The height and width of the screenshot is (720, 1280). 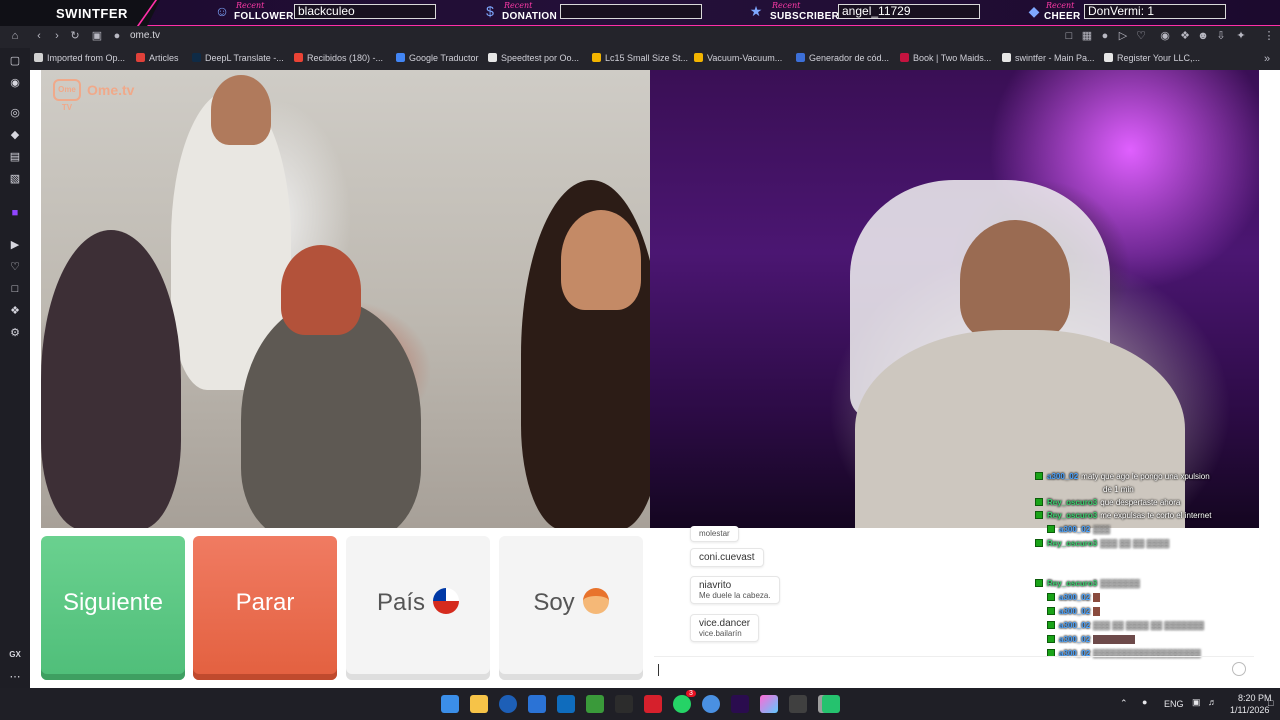 What do you see at coordinates (111, 379) in the screenshot?
I see `person-silhouette` at bounding box center [111, 379].